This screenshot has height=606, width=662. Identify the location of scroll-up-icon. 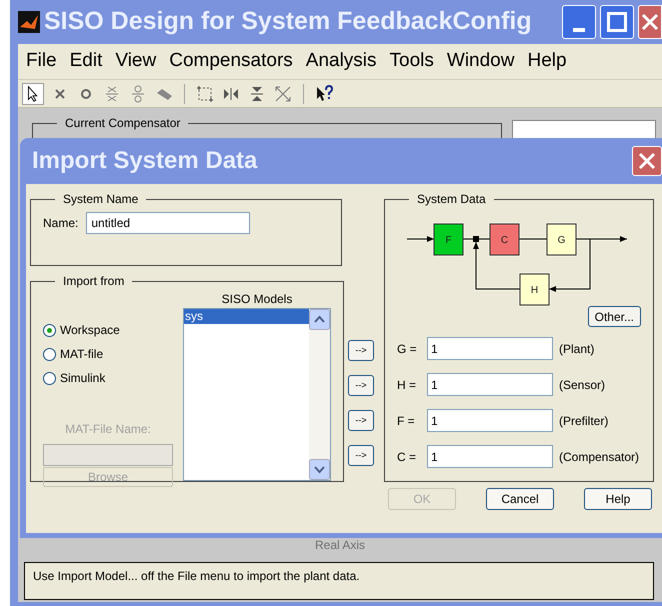
(319, 319).